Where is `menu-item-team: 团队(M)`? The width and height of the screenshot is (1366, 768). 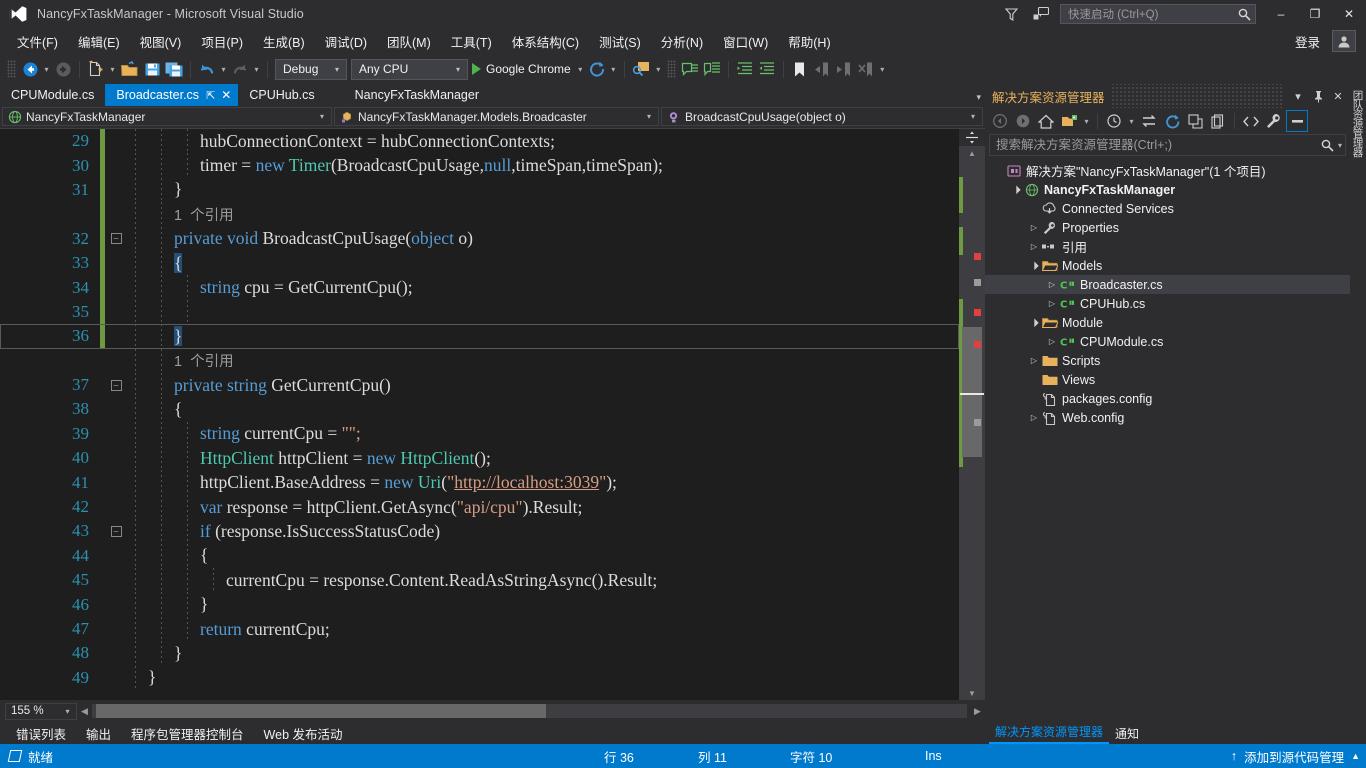 menu-item-team: 团队(M) is located at coordinates (409, 41).